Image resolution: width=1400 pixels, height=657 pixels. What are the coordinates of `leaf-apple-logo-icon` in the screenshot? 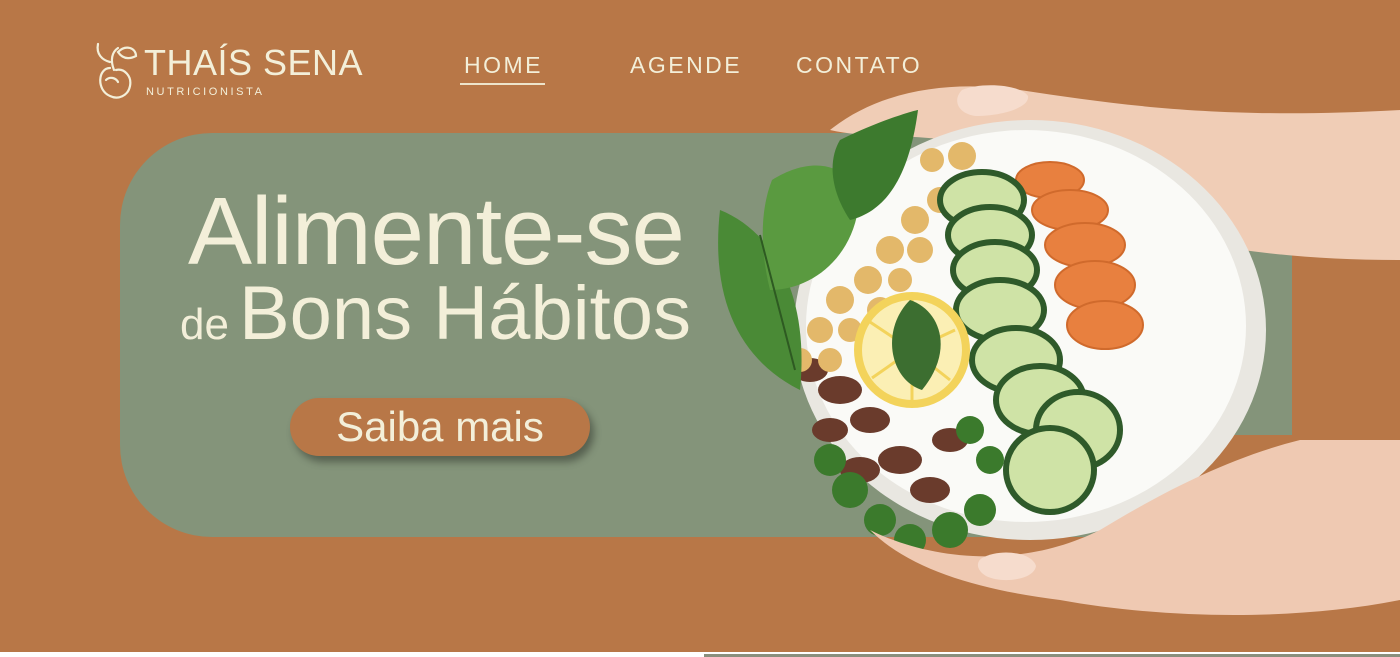 It's located at (117, 70).